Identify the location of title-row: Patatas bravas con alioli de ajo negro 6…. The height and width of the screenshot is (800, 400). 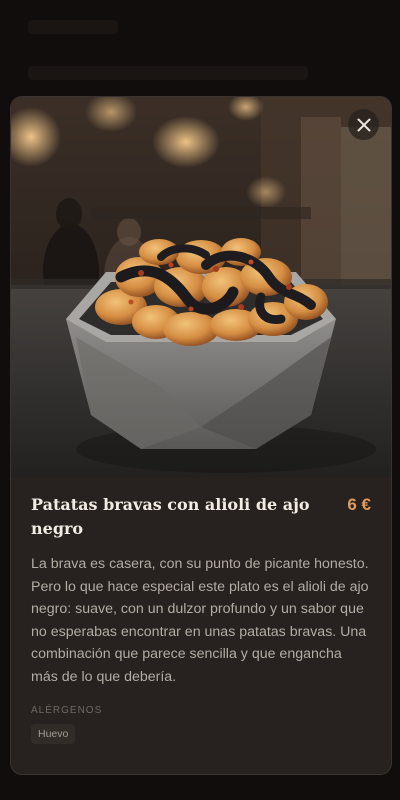
(201, 517).